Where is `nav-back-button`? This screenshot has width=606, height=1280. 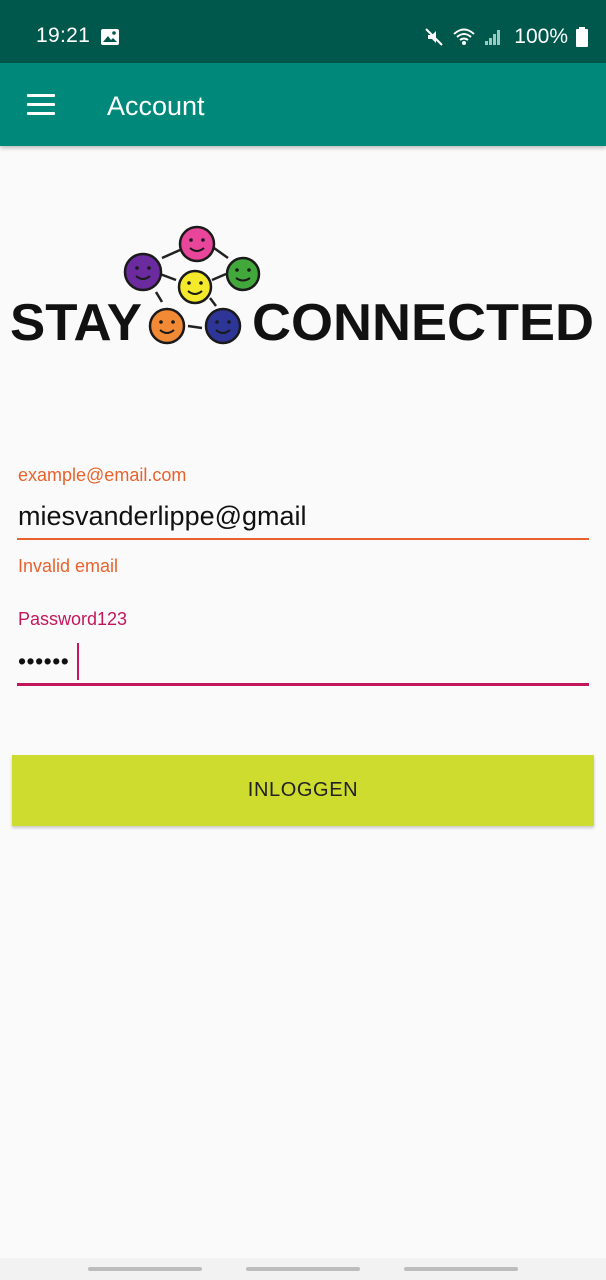
nav-back-button is located at coordinates (461, 1269).